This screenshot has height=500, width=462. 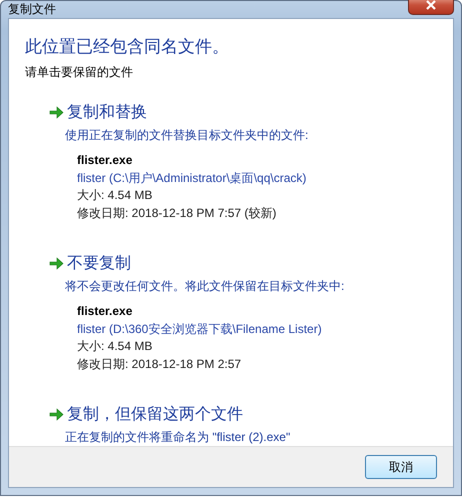 I want to click on file-modified: 修改日期: 2018-12-18 PM 7:57 (较新), so click(x=176, y=213).